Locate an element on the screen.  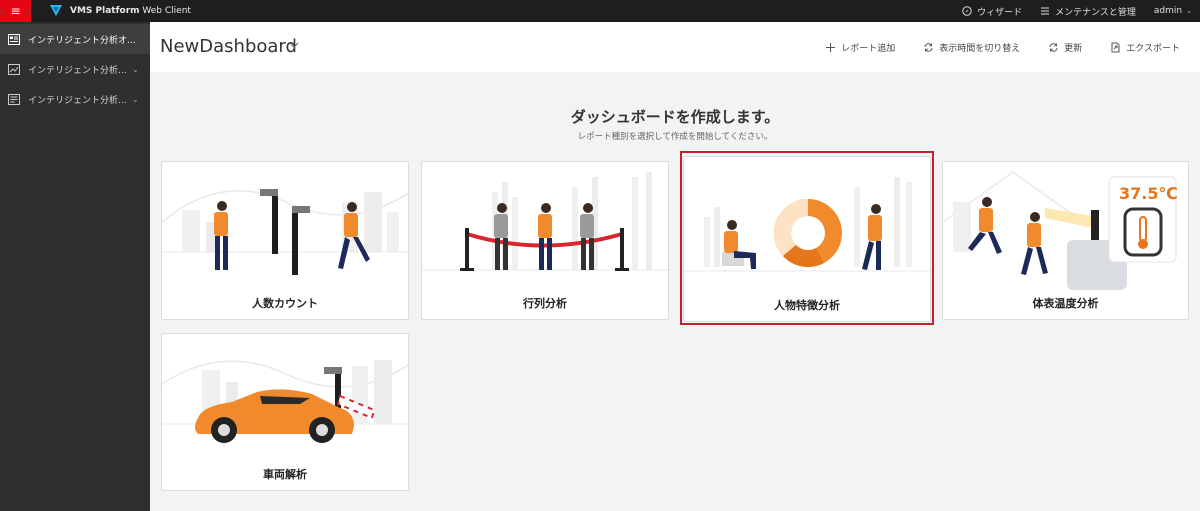
wizard-link: ウィザード is located at coordinates (992, 11).